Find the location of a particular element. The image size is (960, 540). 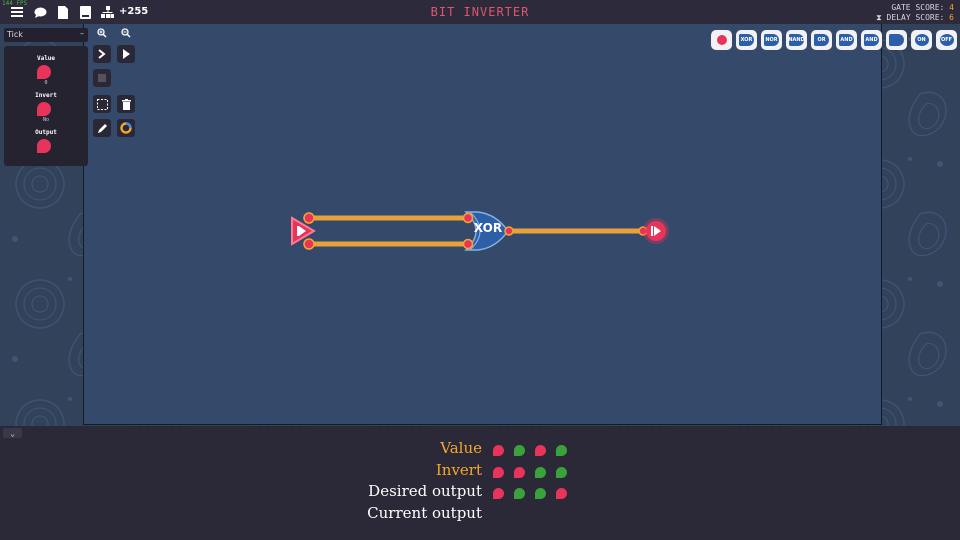

io-label-invert: Invert is located at coordinates (46, 95).